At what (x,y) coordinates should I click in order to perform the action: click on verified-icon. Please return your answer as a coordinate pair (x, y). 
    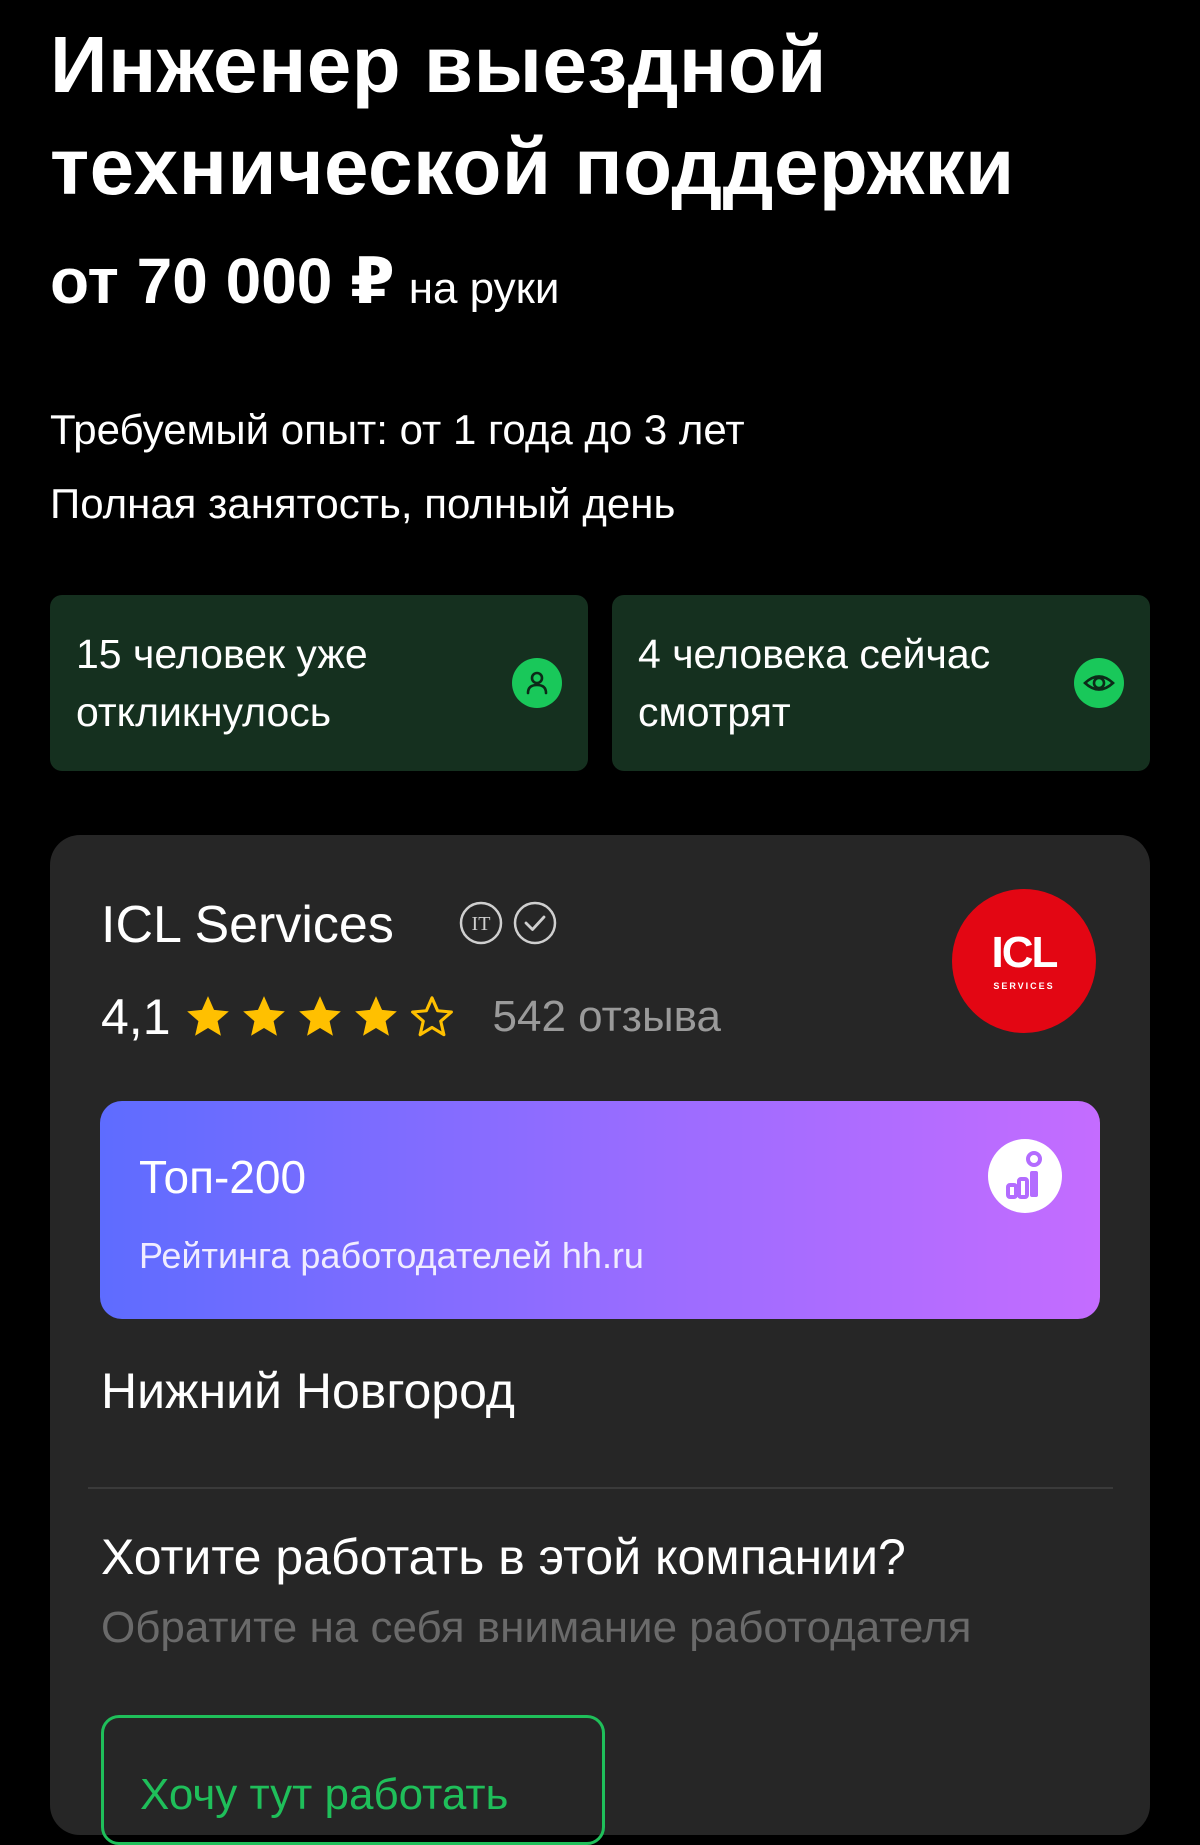
    Looking at the image, I should click on (535, 923).